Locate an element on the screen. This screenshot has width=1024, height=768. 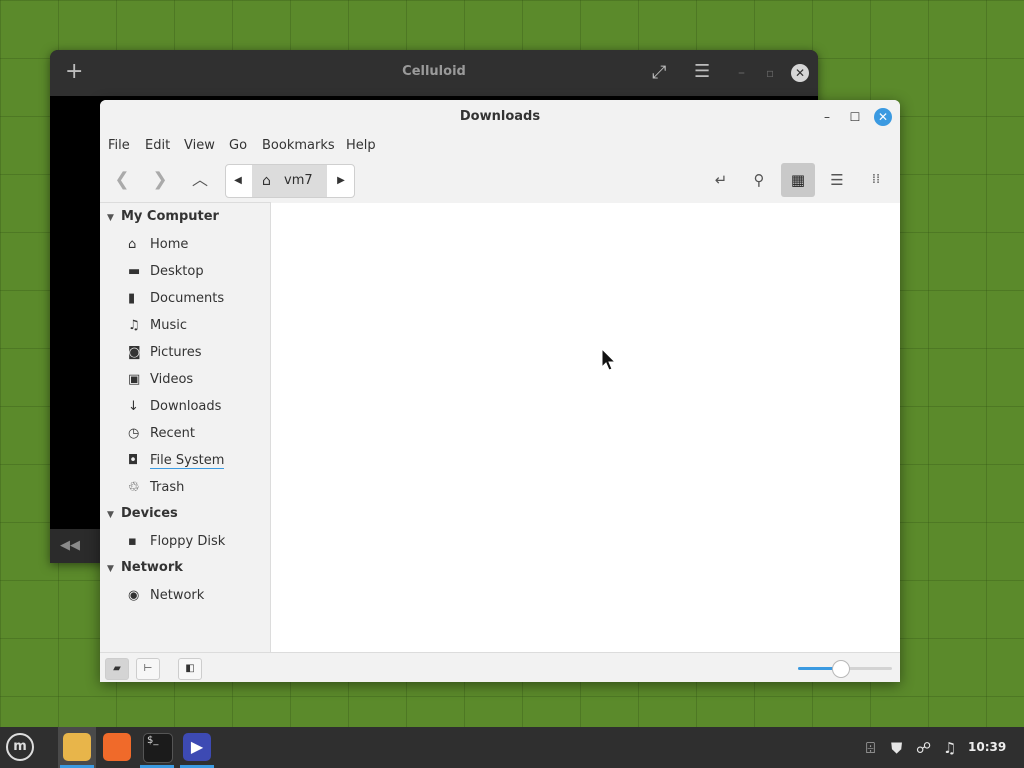
minimize-icon: – is located at coordinates (741, 73).